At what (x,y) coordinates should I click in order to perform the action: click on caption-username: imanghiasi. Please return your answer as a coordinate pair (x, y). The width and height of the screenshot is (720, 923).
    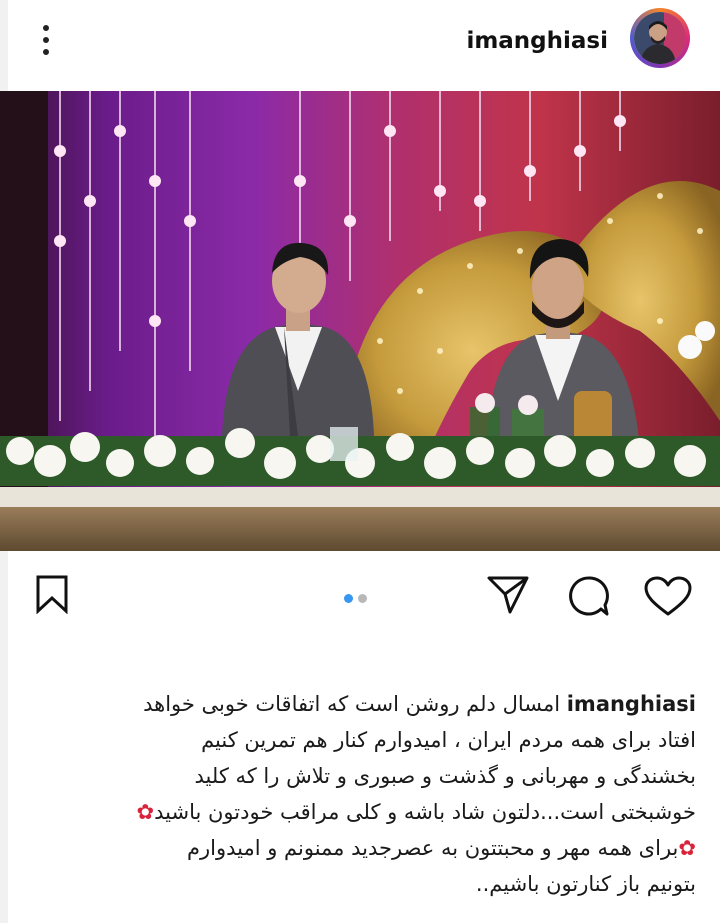
    Looking at the image, I should click on (631, 704).